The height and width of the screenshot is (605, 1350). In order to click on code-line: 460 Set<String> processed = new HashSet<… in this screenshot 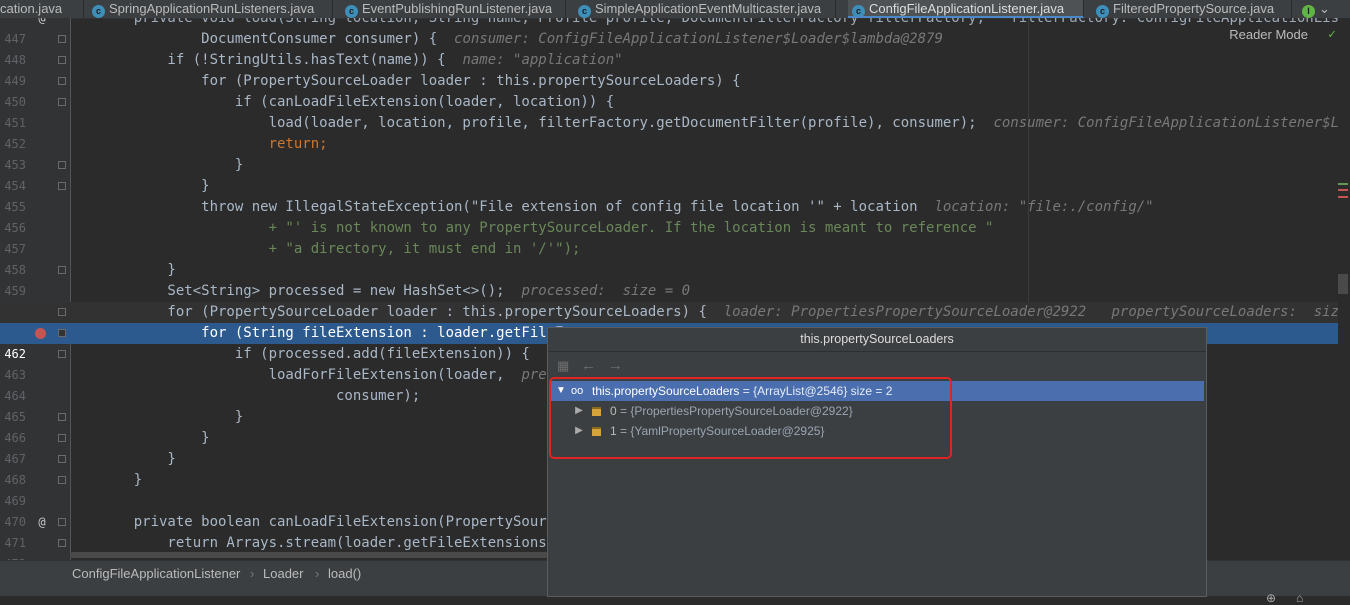, I will do `click(672, 300)`.